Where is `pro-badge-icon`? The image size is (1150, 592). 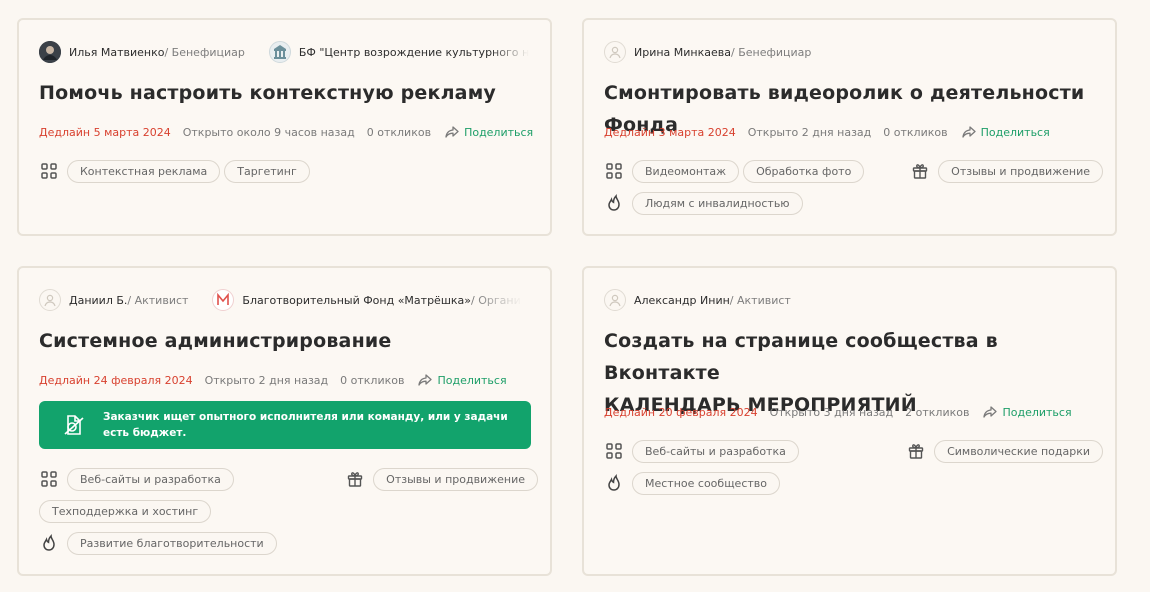 pro-badge-icon is located at coordinates (74, 425).